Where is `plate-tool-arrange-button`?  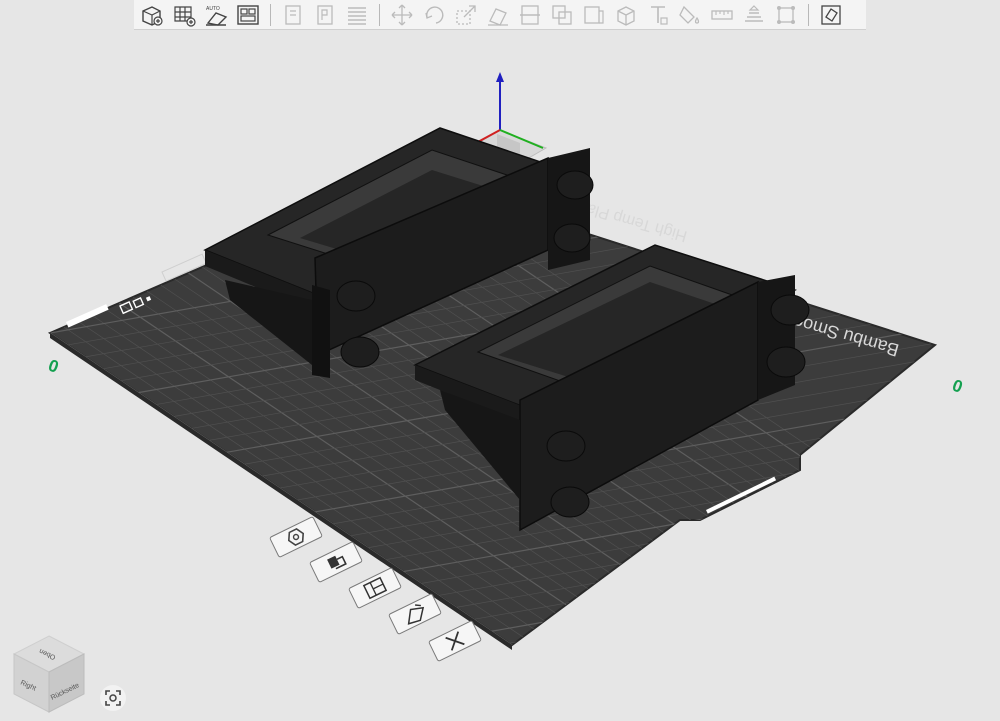
plate-tool-arrange-button is located at coordinates (375, 588).